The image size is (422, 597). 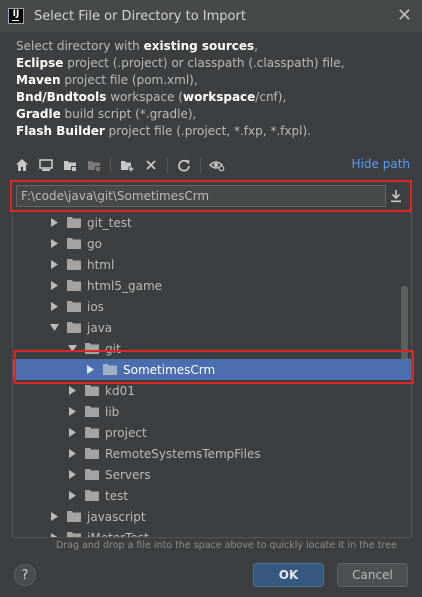 I want to click on tree-row: javascript, so click(x=212, y=516).